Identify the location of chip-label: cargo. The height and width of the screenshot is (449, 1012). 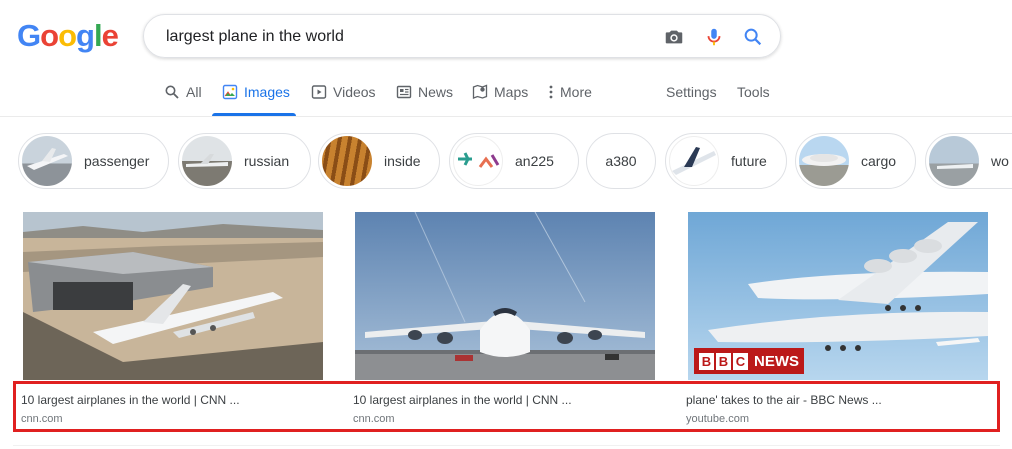
(879, 161).